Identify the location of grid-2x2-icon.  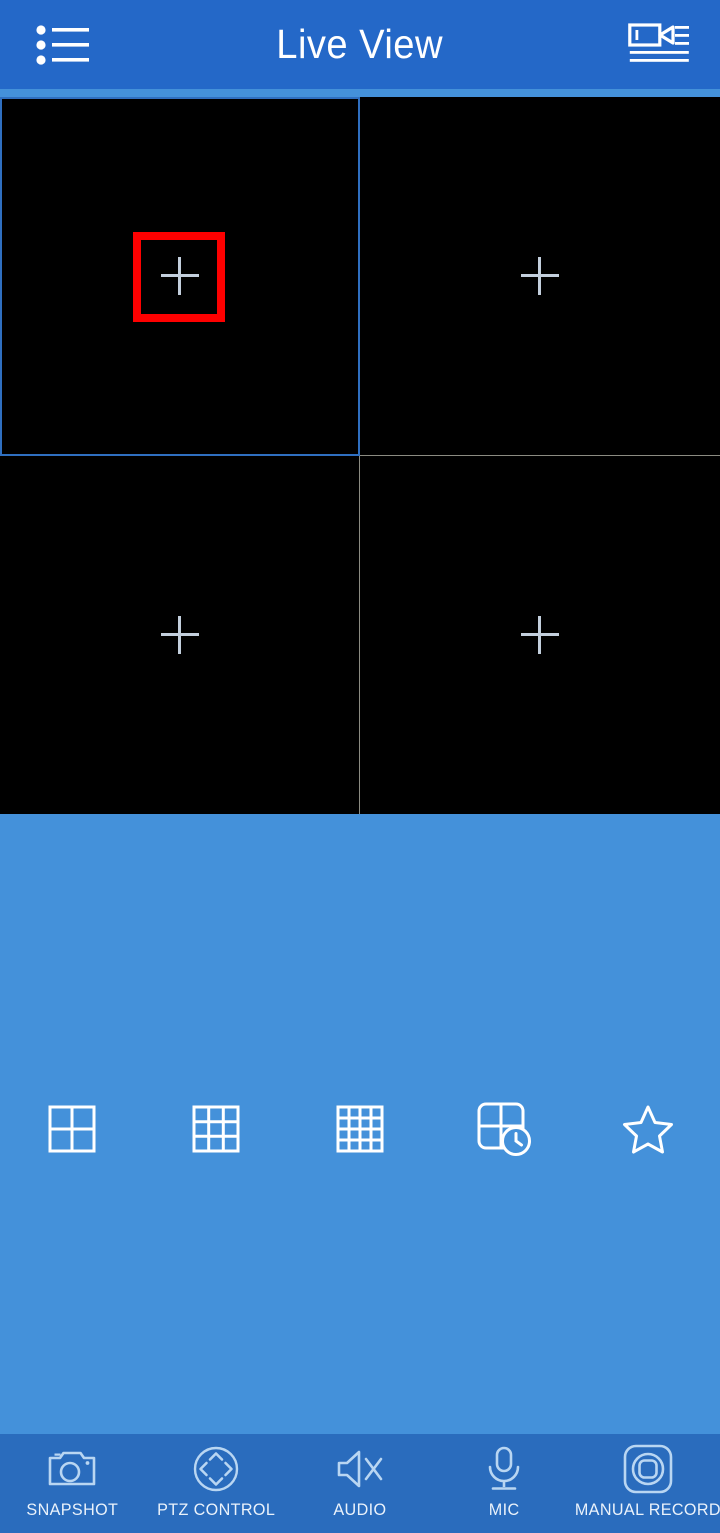
(72, 1129).